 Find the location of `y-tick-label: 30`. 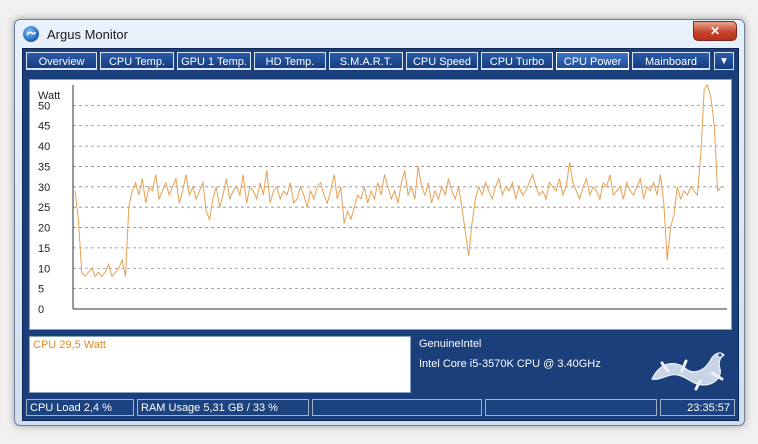

y-tick-label: 30 is located at coordinates (44, 188).